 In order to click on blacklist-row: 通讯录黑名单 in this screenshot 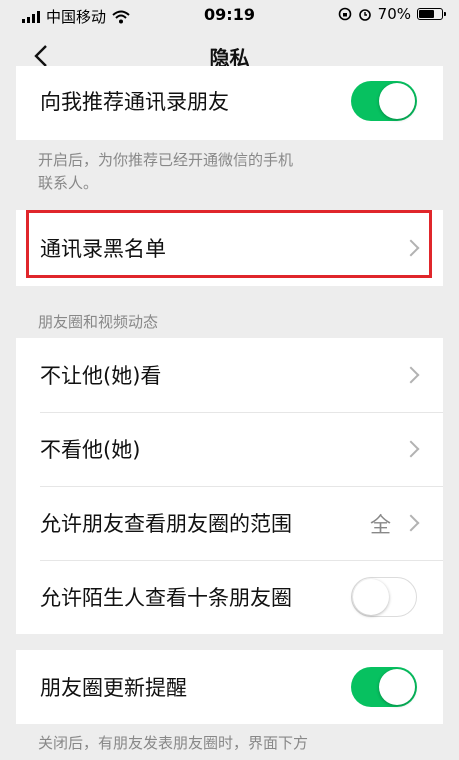, I will do `click(229, 248)`.